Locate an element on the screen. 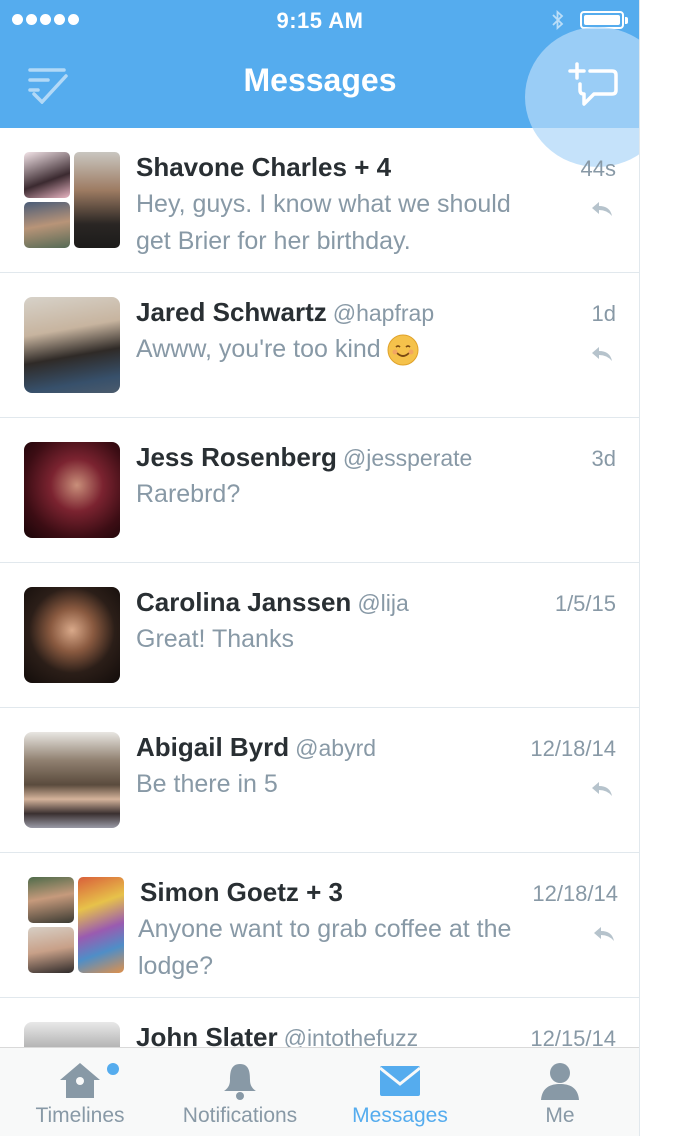 This screenshot has width=675, height=1136. smiling-face-emoji-icon is located at coordinates (403, 350).